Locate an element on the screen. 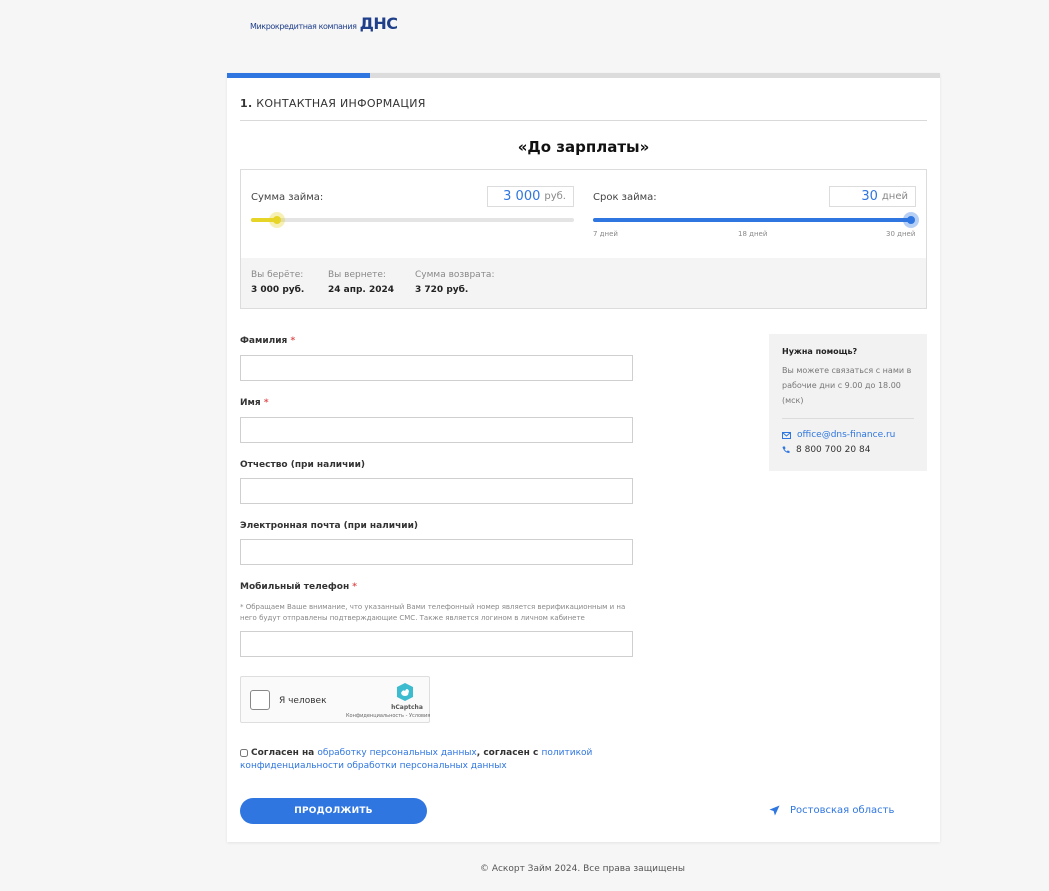 The height and width of the screenshot is (891, 1049). consent-checkbox is located at coordinates (244, 752).